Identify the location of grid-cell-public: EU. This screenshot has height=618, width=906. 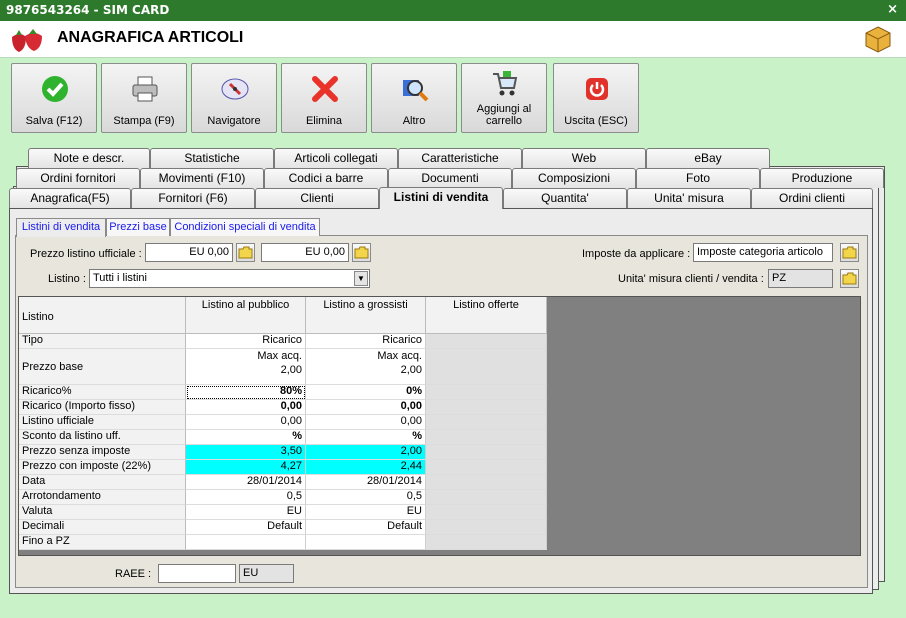
(246, 512).